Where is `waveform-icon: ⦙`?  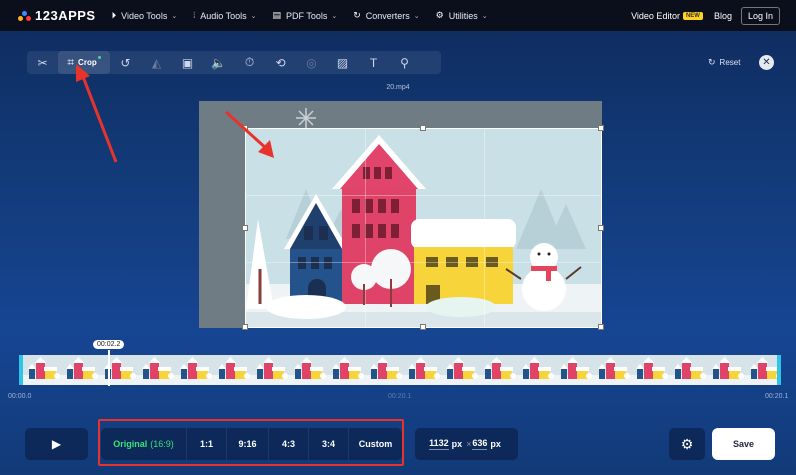 waveform-icon: ⦙ is located at coordinates (194, 15).